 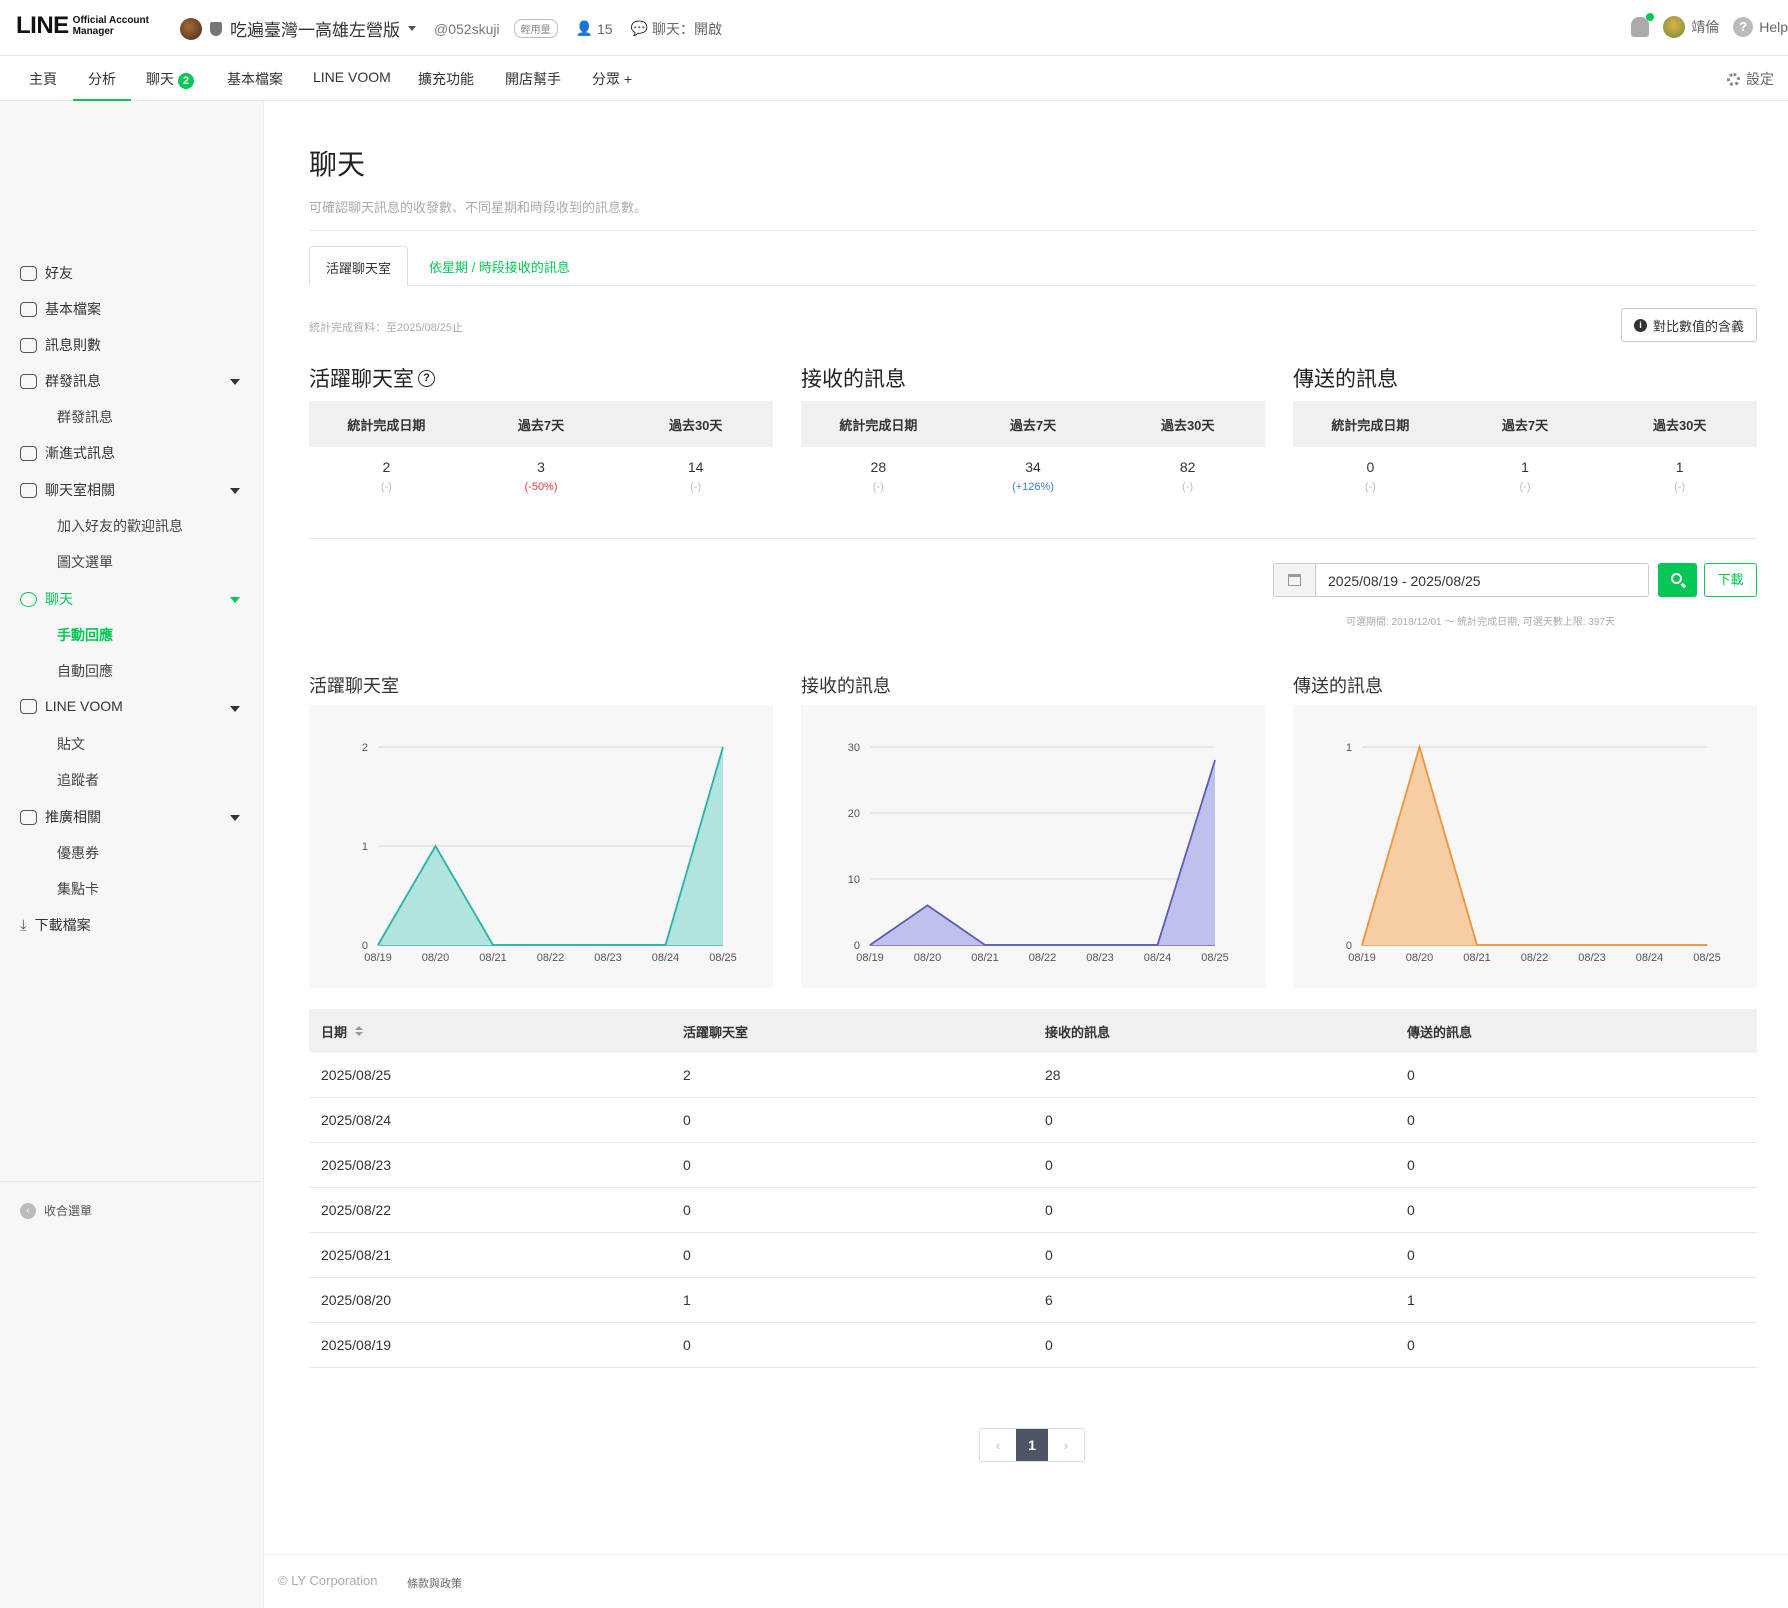 I want to click on logo-sub-line1: Official Account, so click(x=110, y=20).